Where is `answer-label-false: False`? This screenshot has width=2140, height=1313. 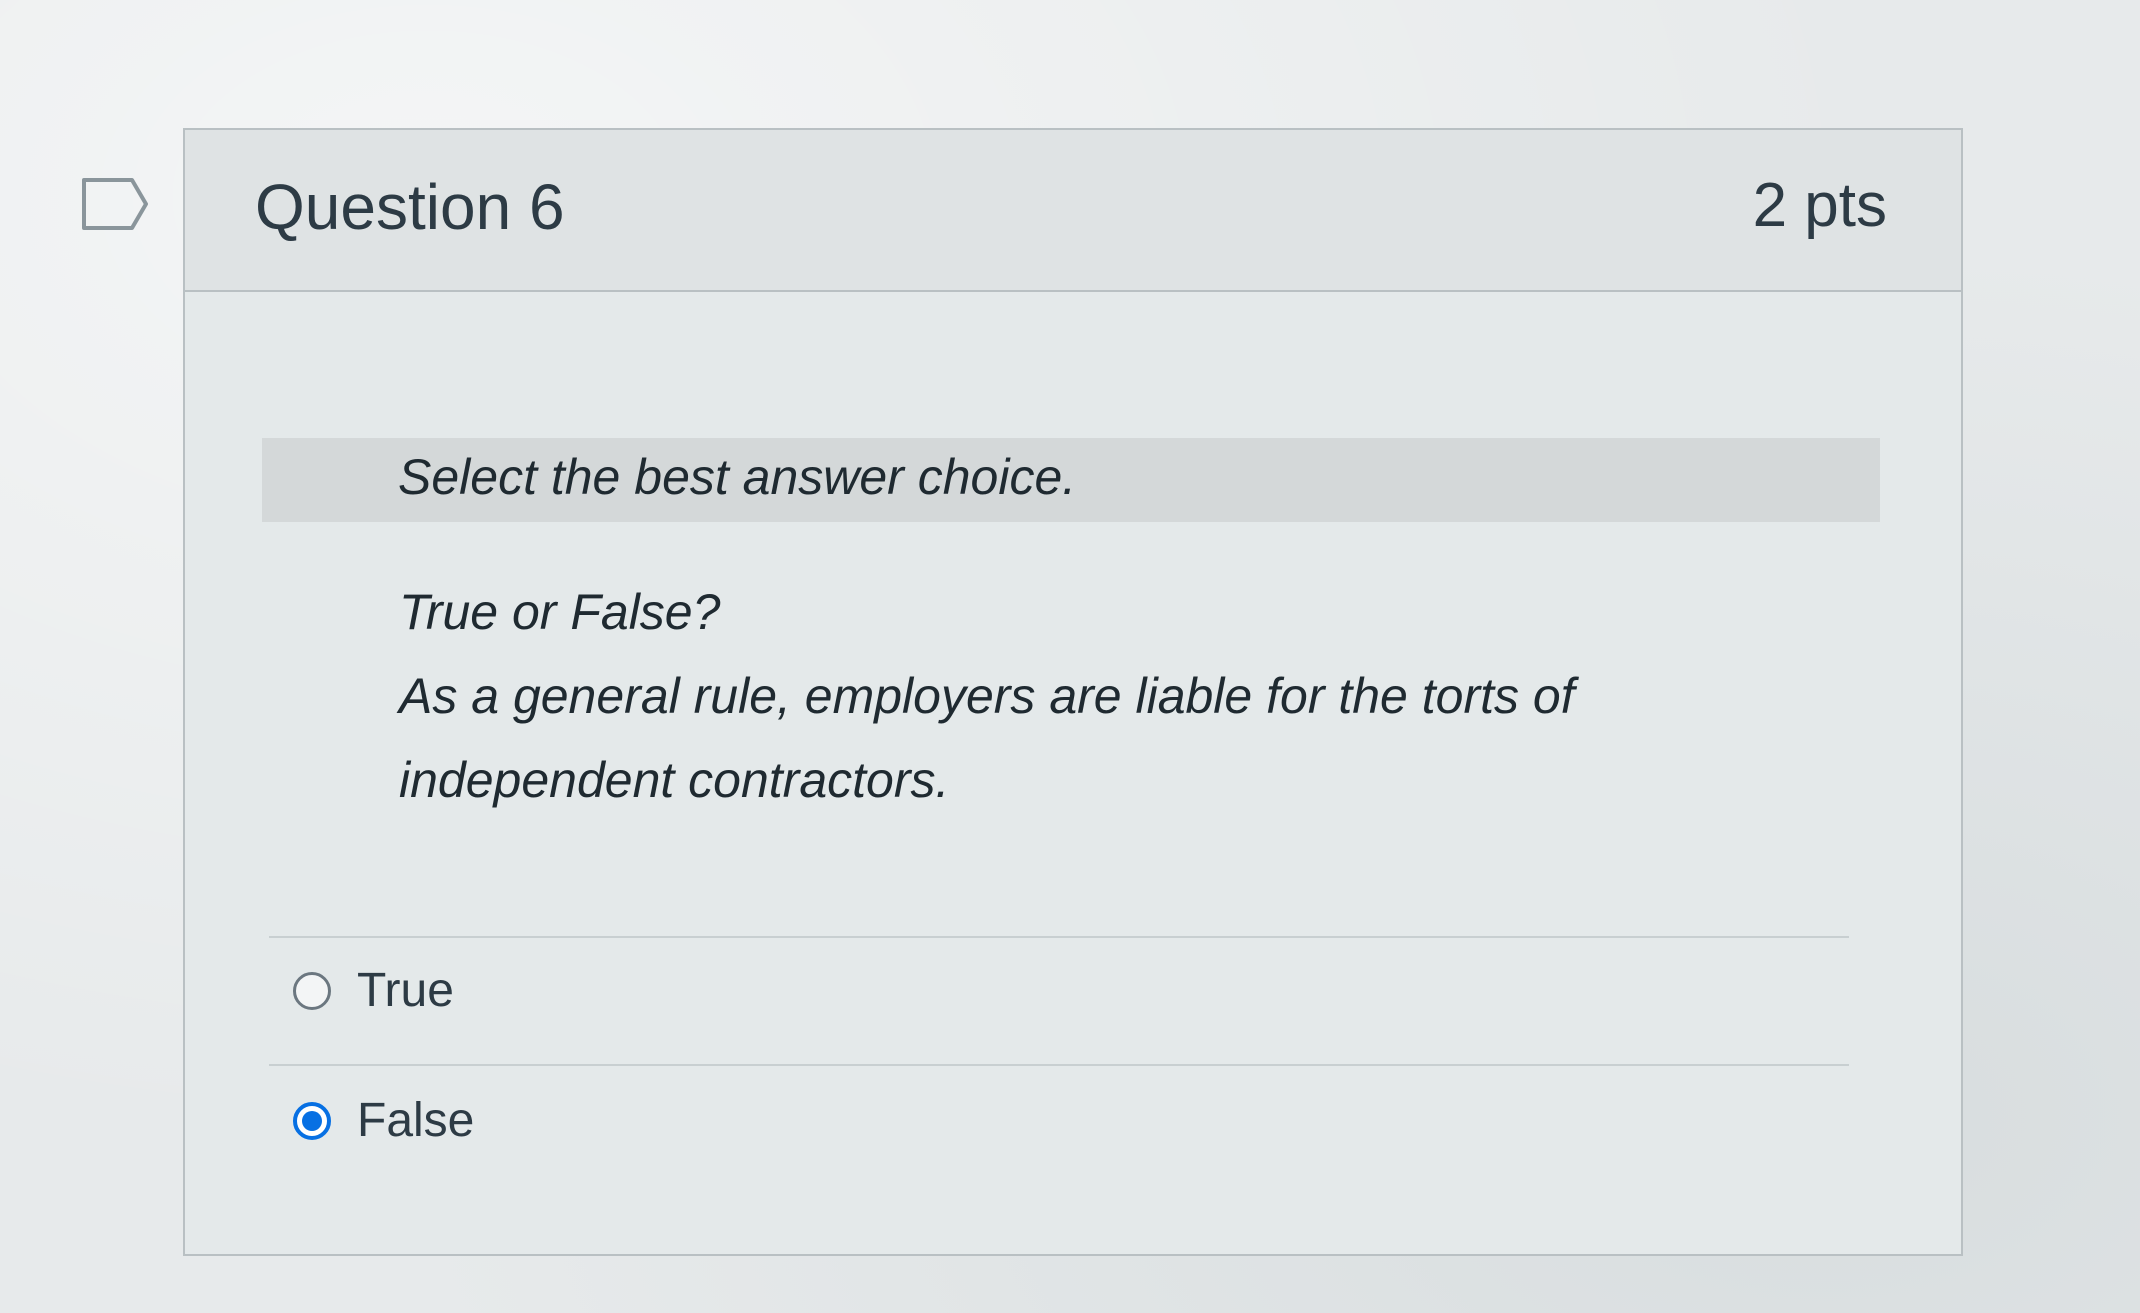
answer-label-false: False is located at coordinates (416, 1120).